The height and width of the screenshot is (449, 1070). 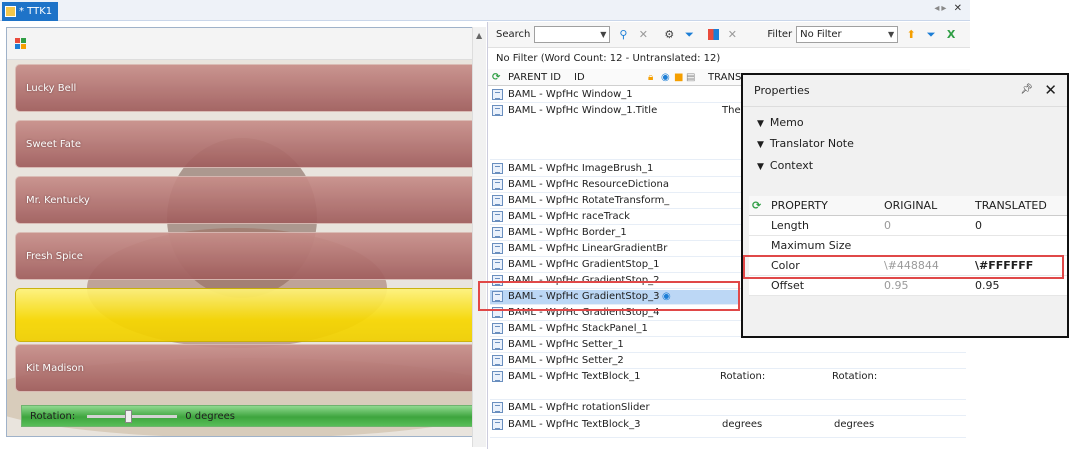 I want to click on search-input: ▼, so click(x=572, y=34).